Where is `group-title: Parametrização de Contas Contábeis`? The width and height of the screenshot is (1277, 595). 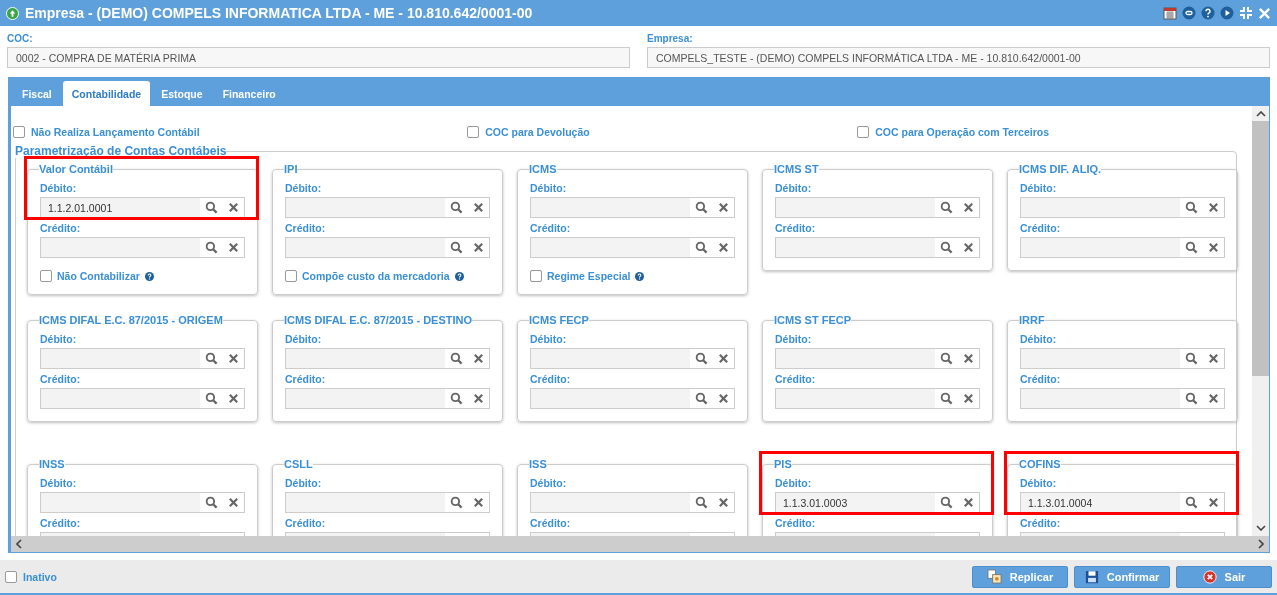
group-title: Parametrização de Contas Contábeis is located at coordinates (121, 151).